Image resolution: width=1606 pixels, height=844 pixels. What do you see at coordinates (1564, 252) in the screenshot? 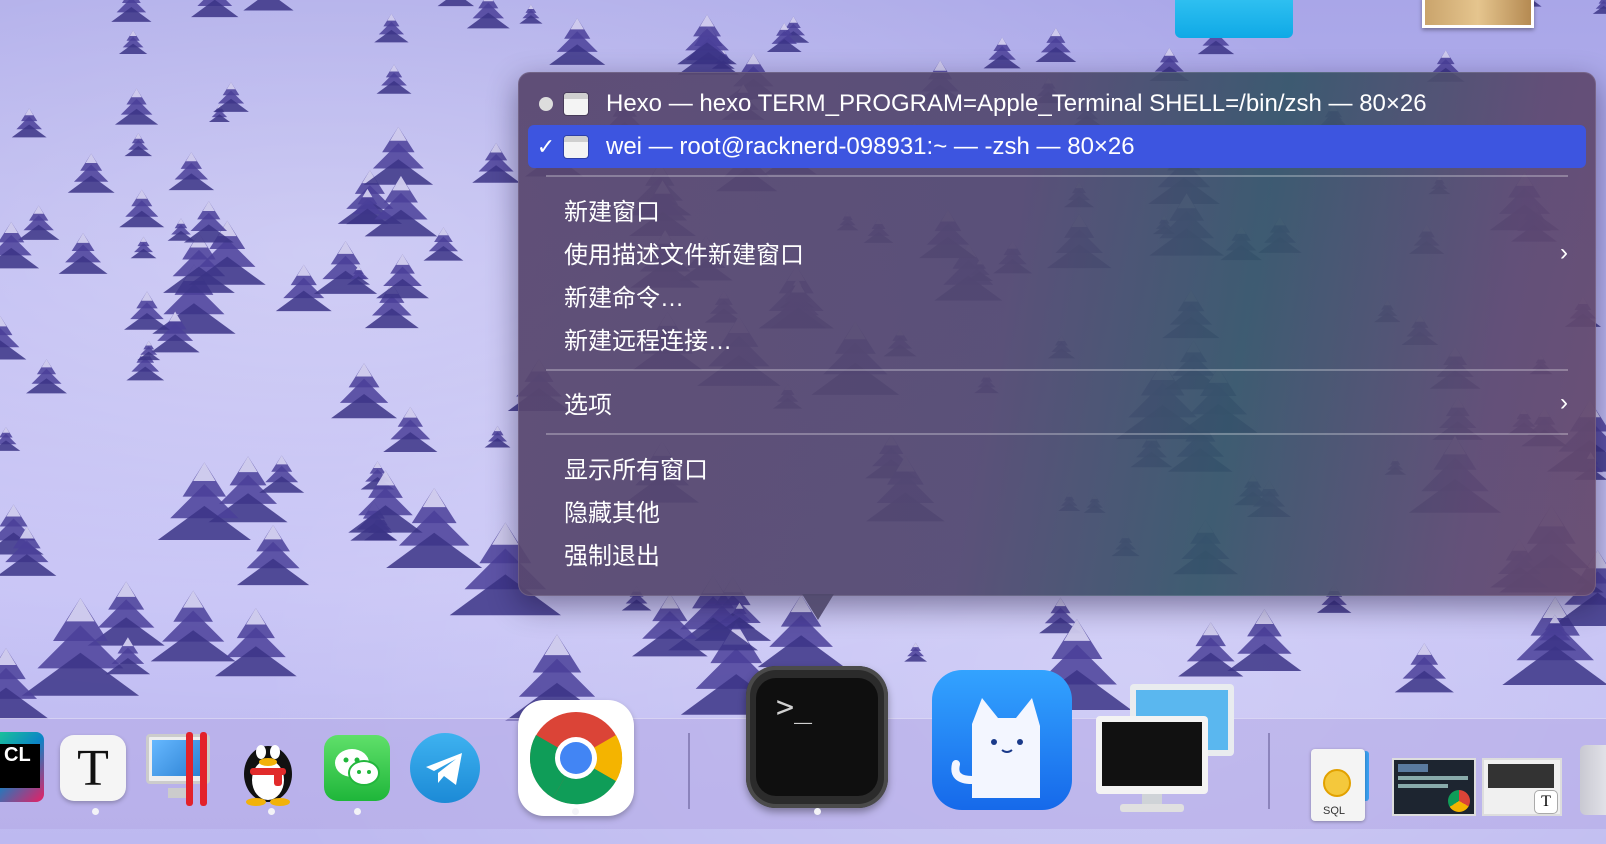
I see `chevron-right-icon: ›` at bounding box center [1564, 252].